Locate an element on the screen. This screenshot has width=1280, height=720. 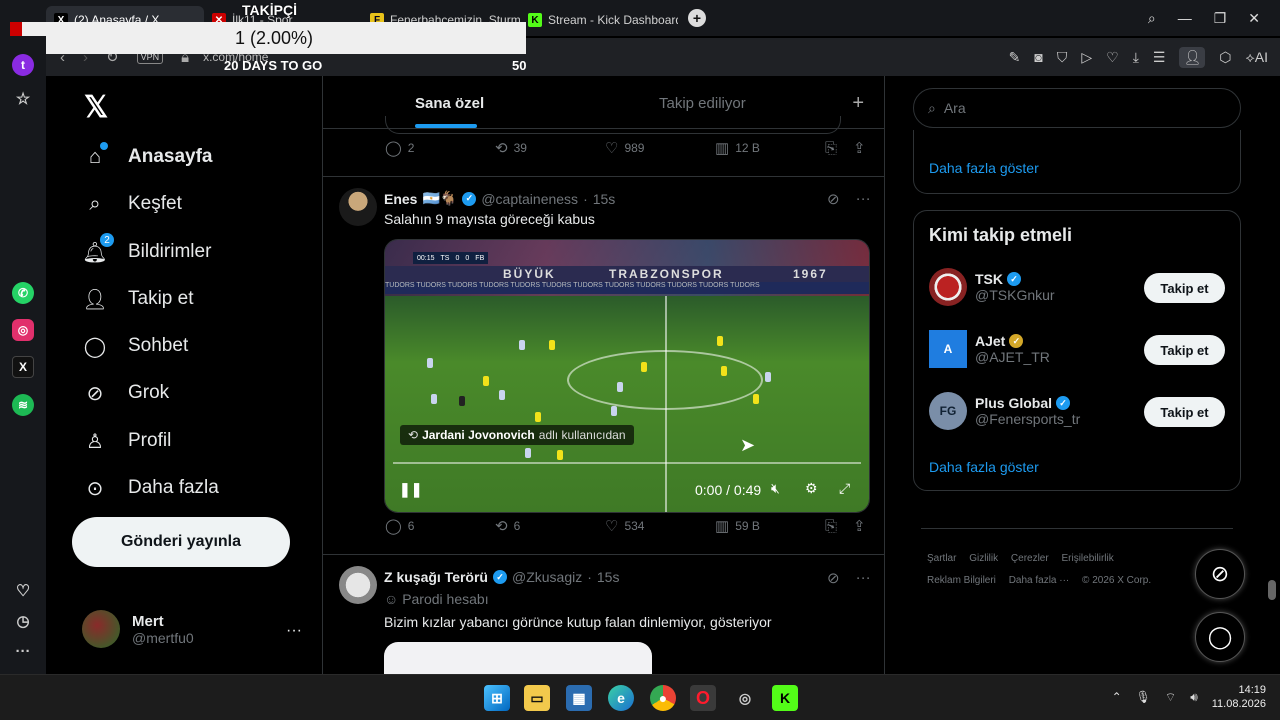
fullscreen-icon: ⤢ is located at coordinates (844, 488).